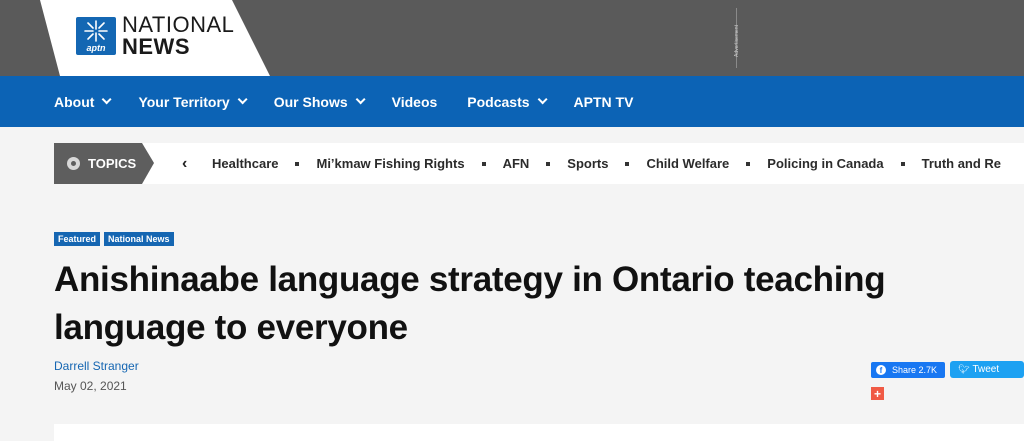 This screenshot has height=441, width=1024. What do you see at coordinates (156, 46) in the screenshot?
I see `logo-line-news: NEWS` at bounding box center [156, 46].